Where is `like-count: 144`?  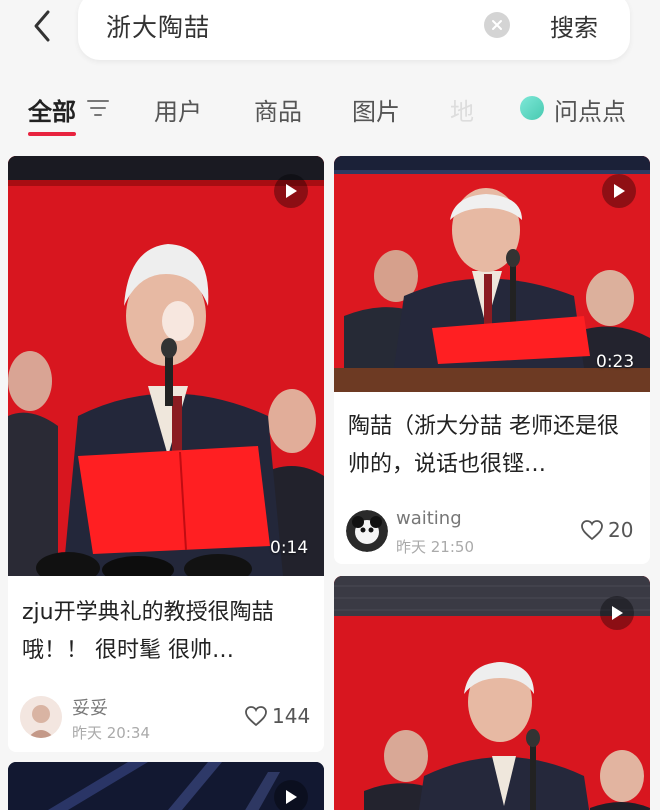 like-count: 144 is located at coordinates (277, 716).